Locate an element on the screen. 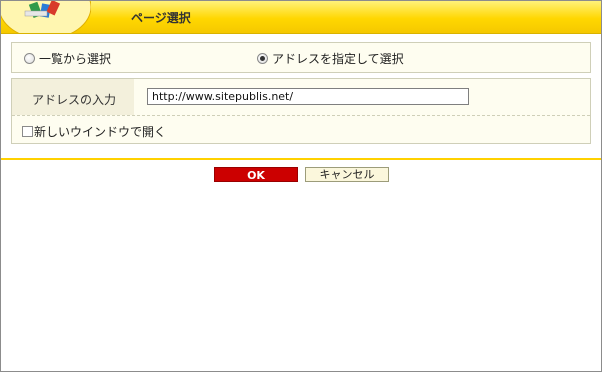 This screenshot has width=602, height=372. radio-label: アドレスを指定して選択 is located at coordinates (338, 58).